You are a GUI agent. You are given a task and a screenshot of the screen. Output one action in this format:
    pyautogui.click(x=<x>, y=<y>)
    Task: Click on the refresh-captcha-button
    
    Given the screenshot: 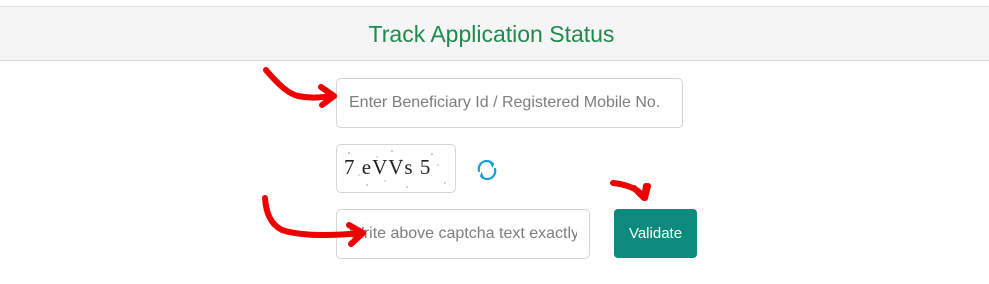 What is the action you would take?
    pyautogui.click(x=487, y=170)
    